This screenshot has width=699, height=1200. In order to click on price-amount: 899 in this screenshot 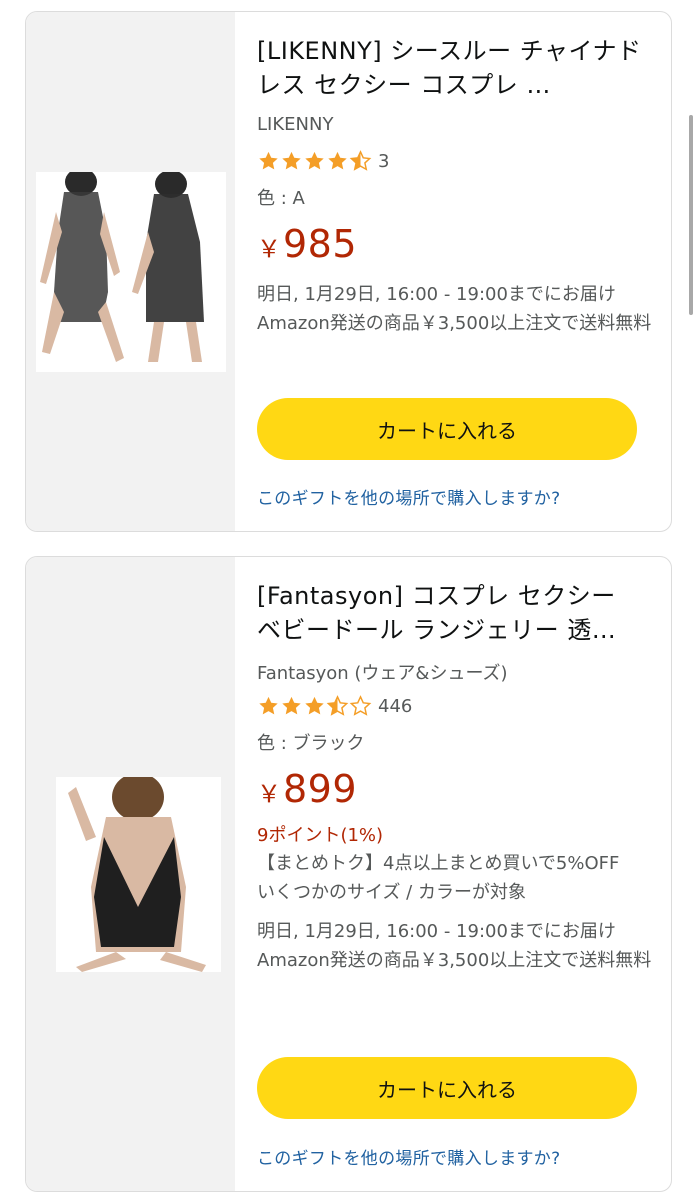, I will do `click(320, 789)`.